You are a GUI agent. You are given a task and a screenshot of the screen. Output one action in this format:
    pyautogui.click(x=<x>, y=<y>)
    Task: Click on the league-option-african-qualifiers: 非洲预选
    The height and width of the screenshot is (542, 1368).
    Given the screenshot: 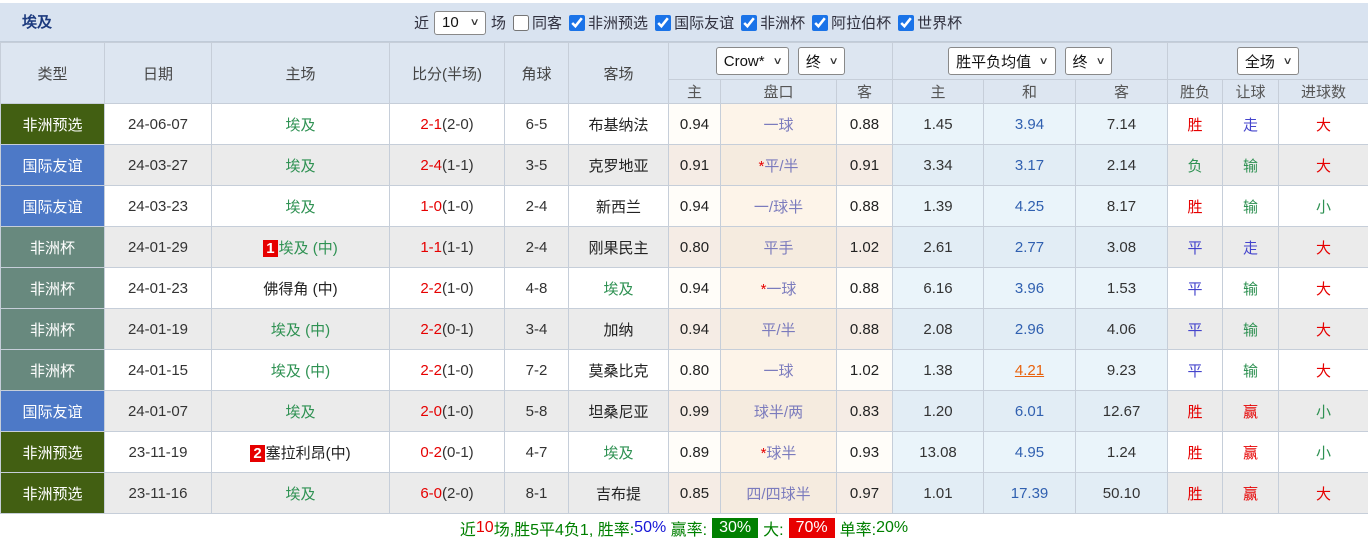 What is the action you would take?
    pyautogui.click(x=607, y=22)
    